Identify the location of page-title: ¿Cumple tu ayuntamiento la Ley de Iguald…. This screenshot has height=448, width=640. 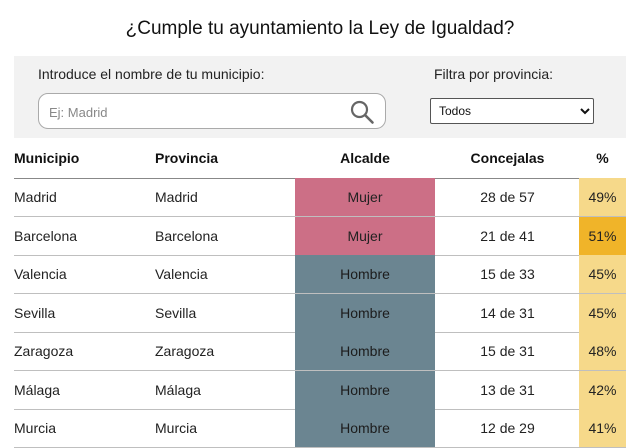
(320, 28).